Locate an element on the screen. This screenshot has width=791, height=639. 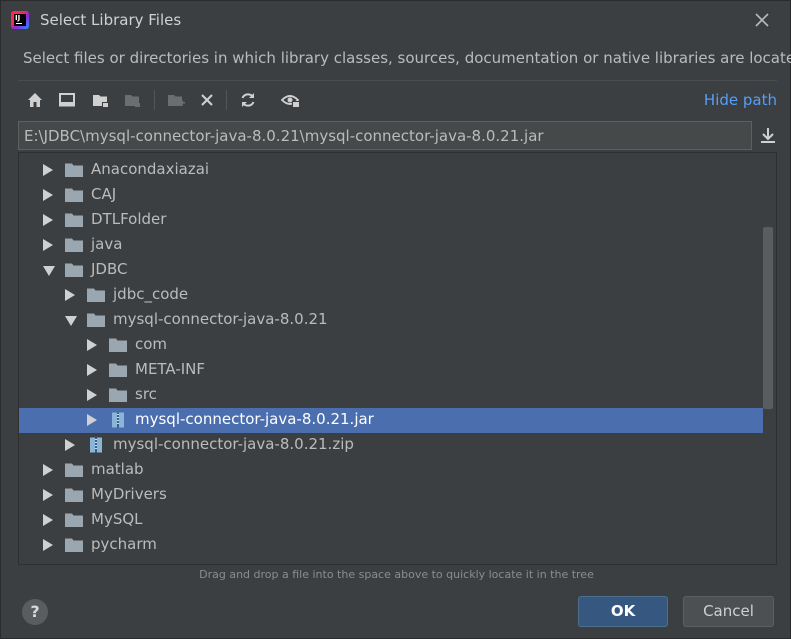
desktop-icon is located at coordinates (67, 100).